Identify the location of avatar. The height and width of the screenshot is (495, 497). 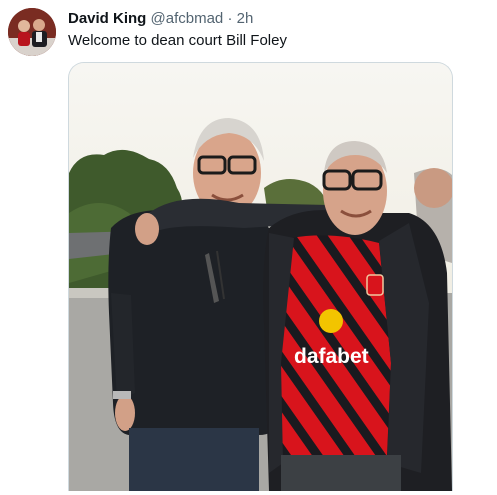
(32, 32).